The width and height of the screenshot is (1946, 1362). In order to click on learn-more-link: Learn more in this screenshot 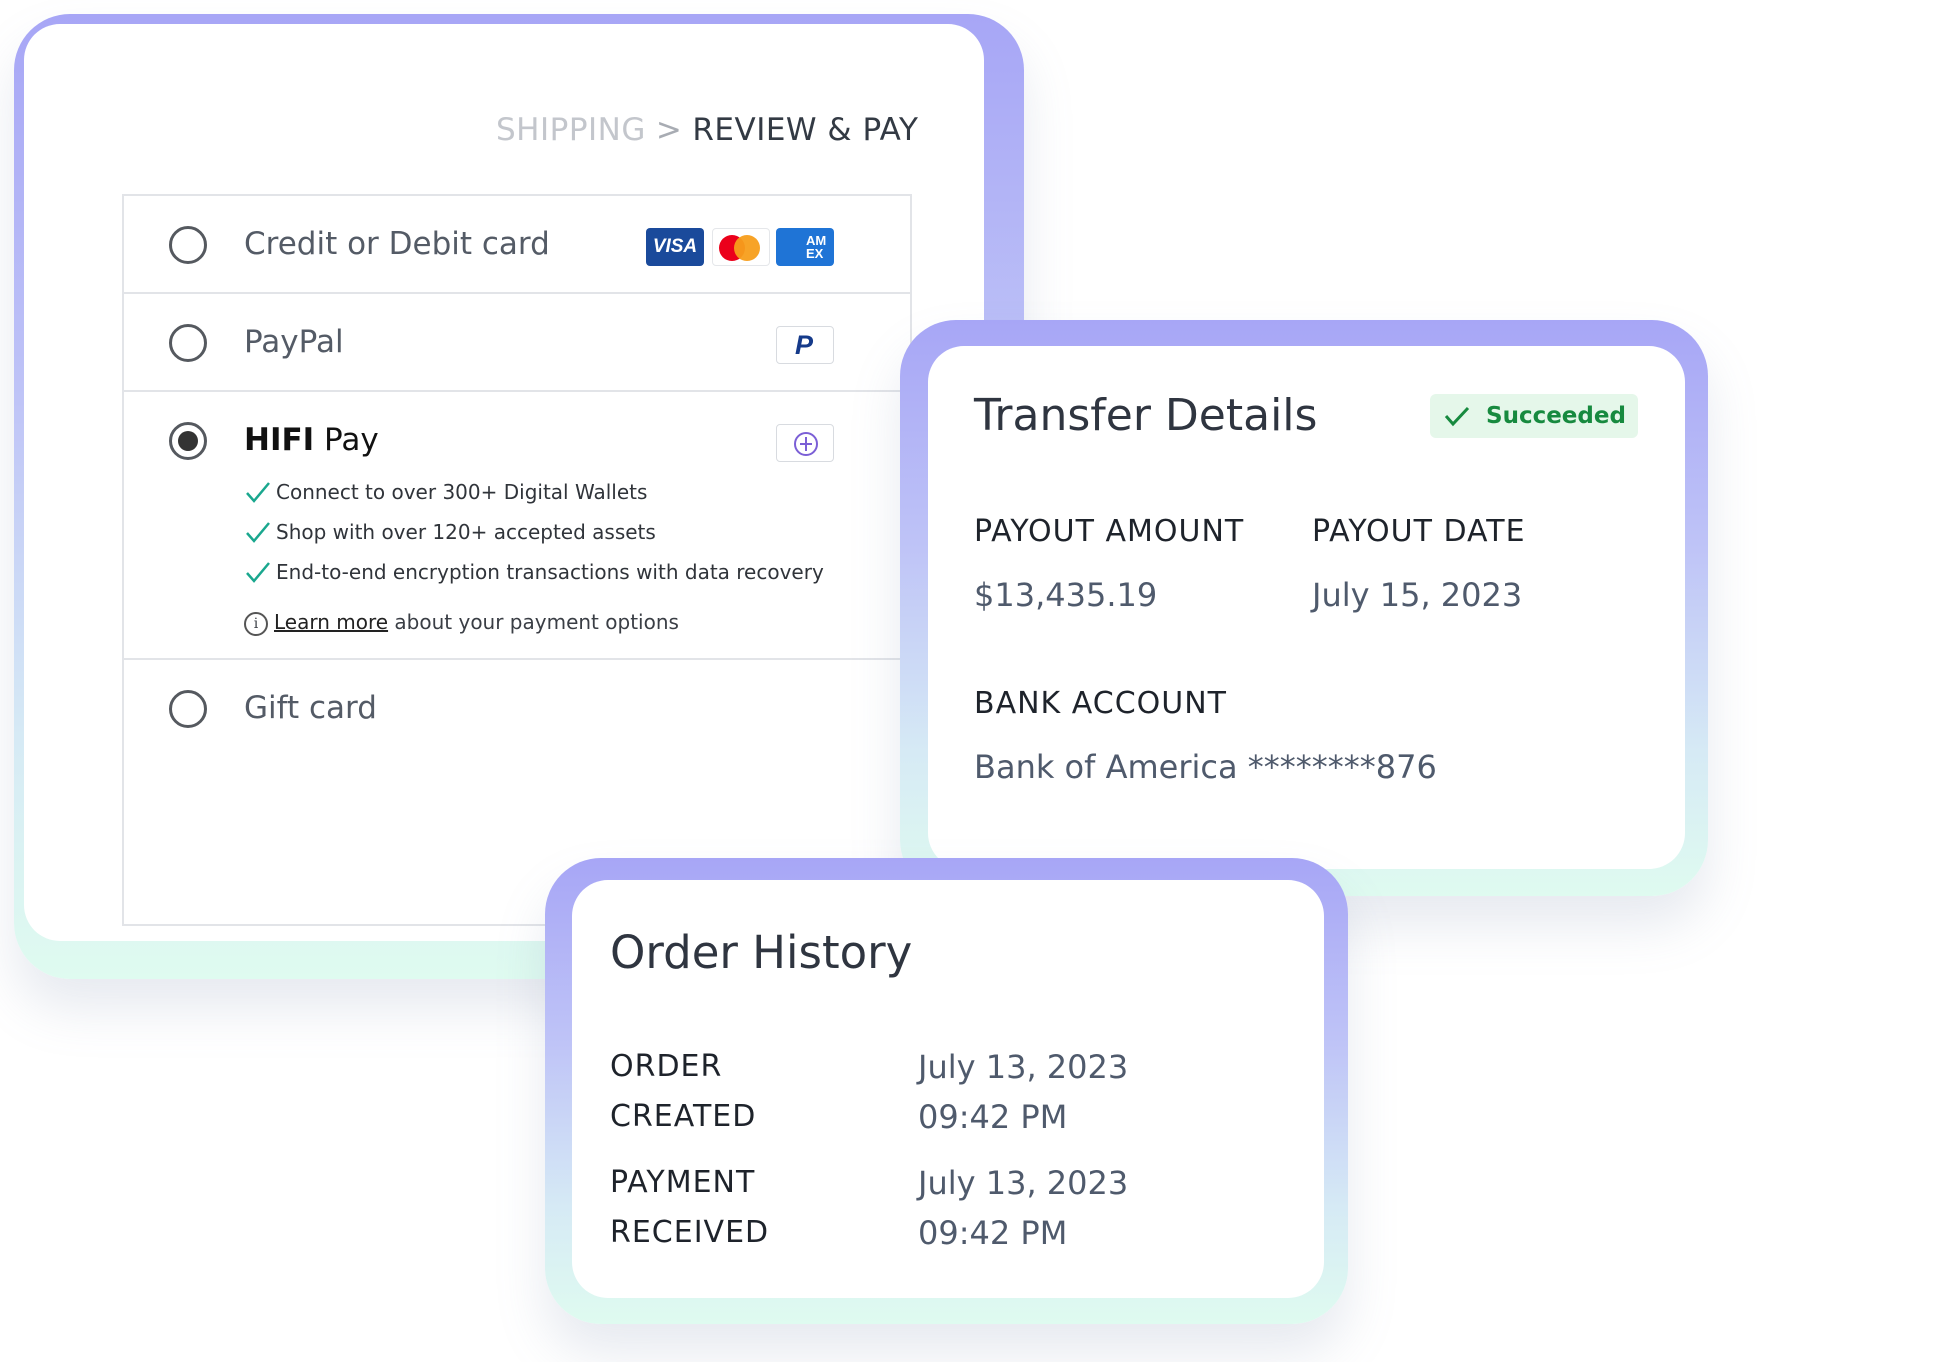, I will do `click(331, 622)`.